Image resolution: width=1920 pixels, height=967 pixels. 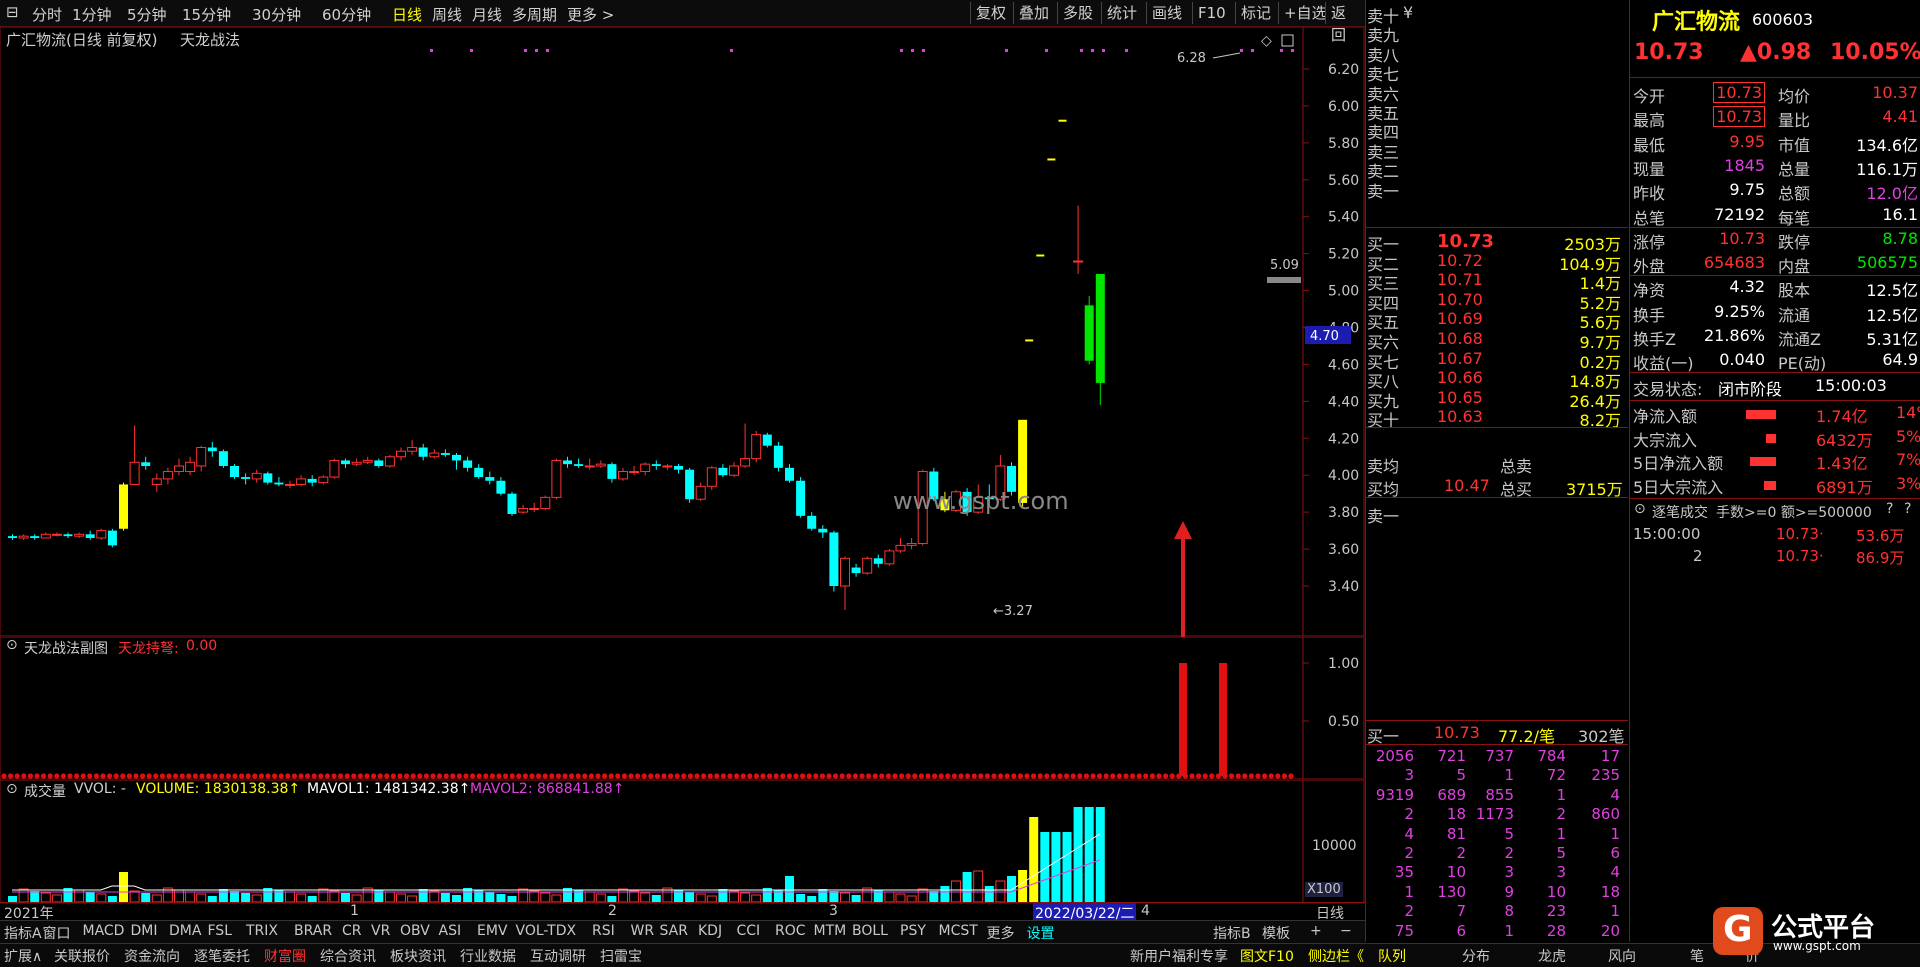 I want to click on bottom-tab-9: 扫雷宝, so click(x=621, y=956).